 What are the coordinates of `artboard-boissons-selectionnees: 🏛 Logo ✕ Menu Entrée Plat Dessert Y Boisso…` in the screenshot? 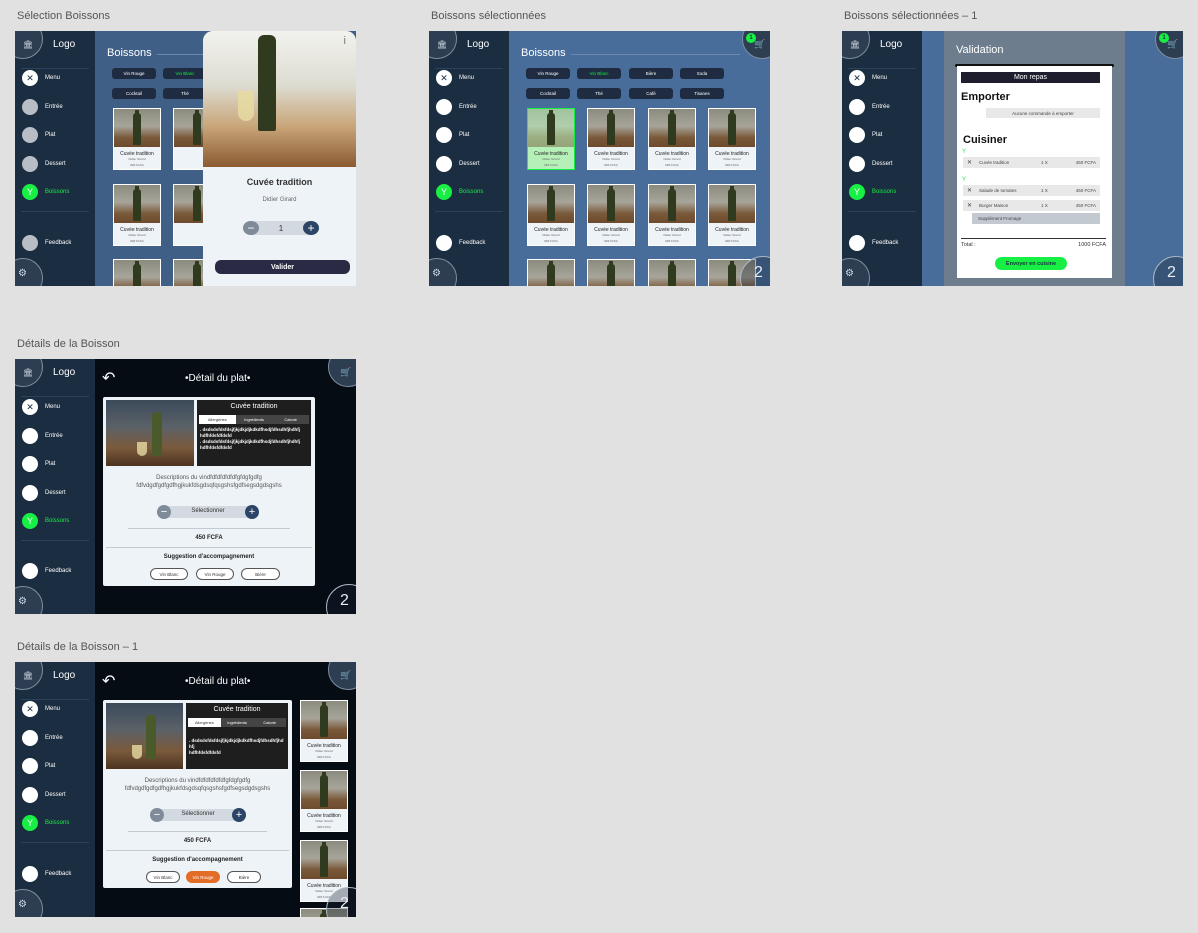 It's located at (599, 158).